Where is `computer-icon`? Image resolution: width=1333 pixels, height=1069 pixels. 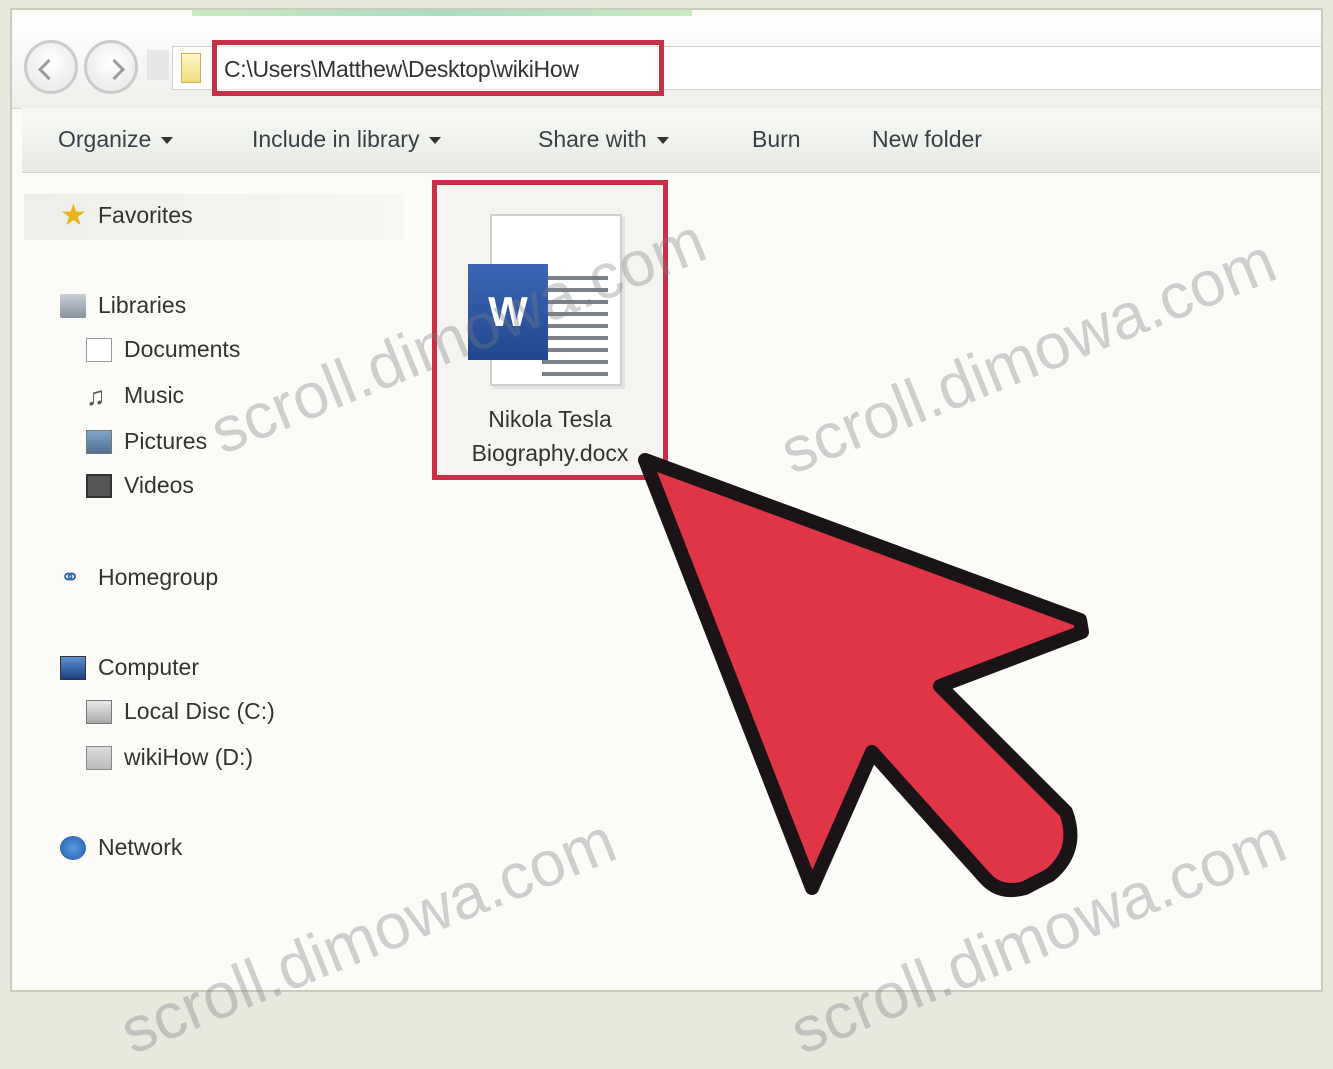
computer-icon is located at coordinates (73, 667).